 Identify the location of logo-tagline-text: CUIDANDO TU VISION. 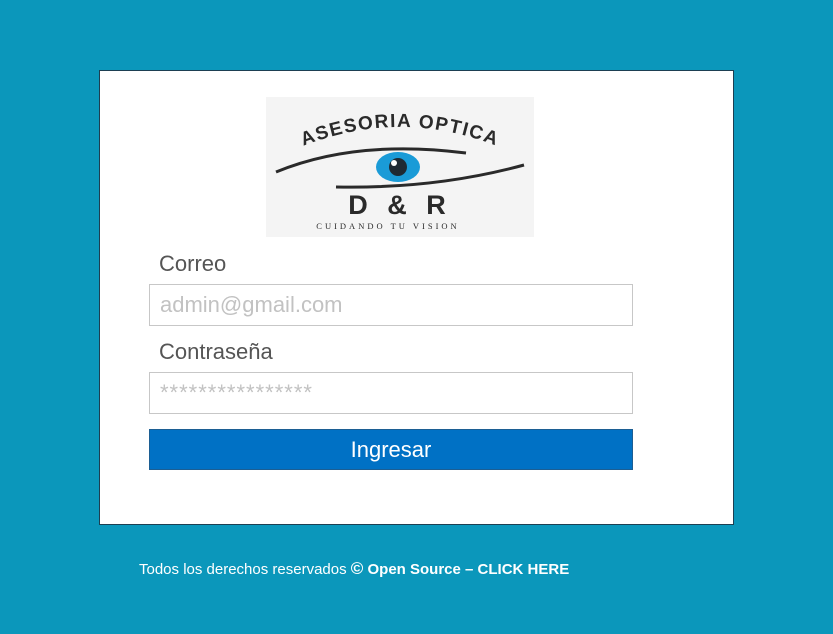
(387, 226).